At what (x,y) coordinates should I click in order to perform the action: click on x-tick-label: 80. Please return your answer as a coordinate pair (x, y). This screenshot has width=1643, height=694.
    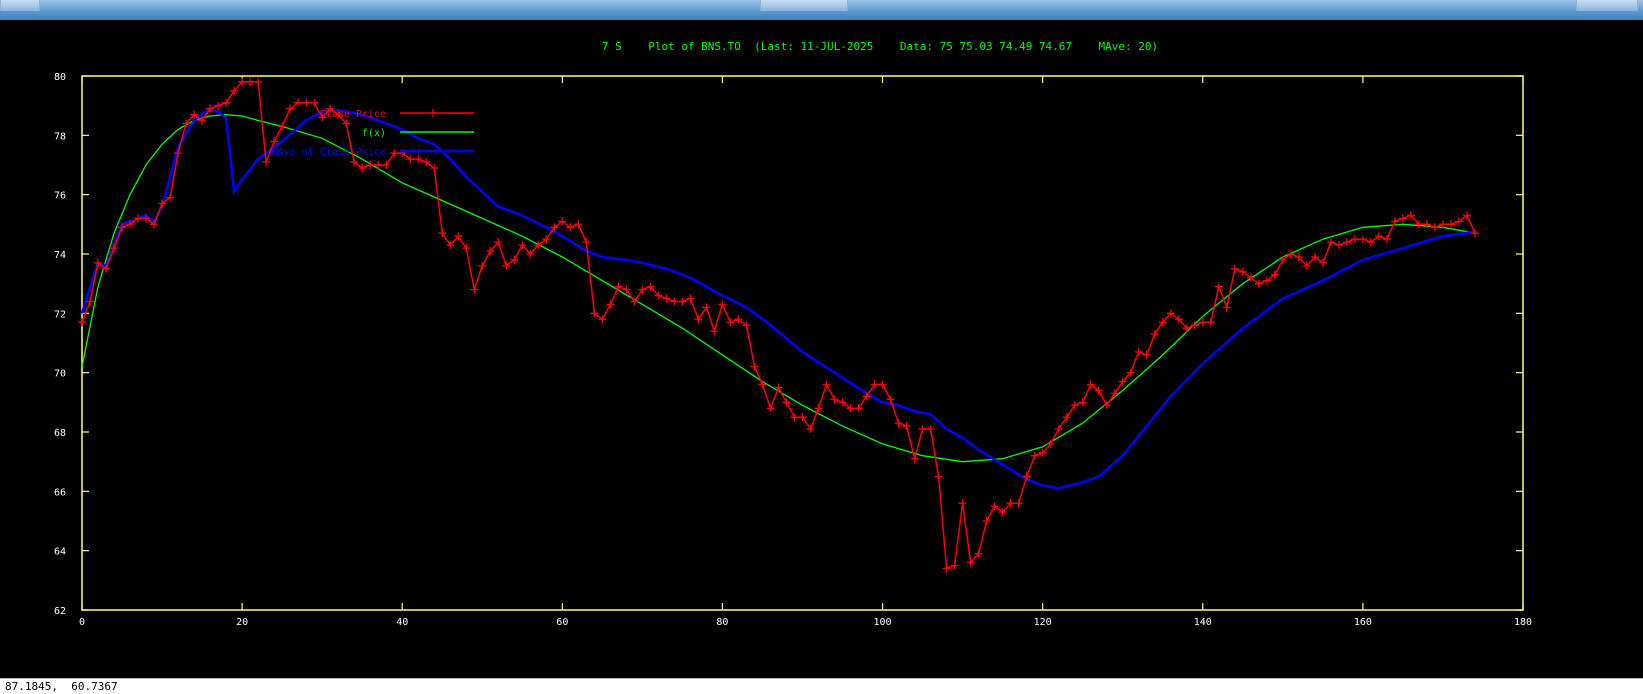
    Looking at the image, I should click on (722, 622).